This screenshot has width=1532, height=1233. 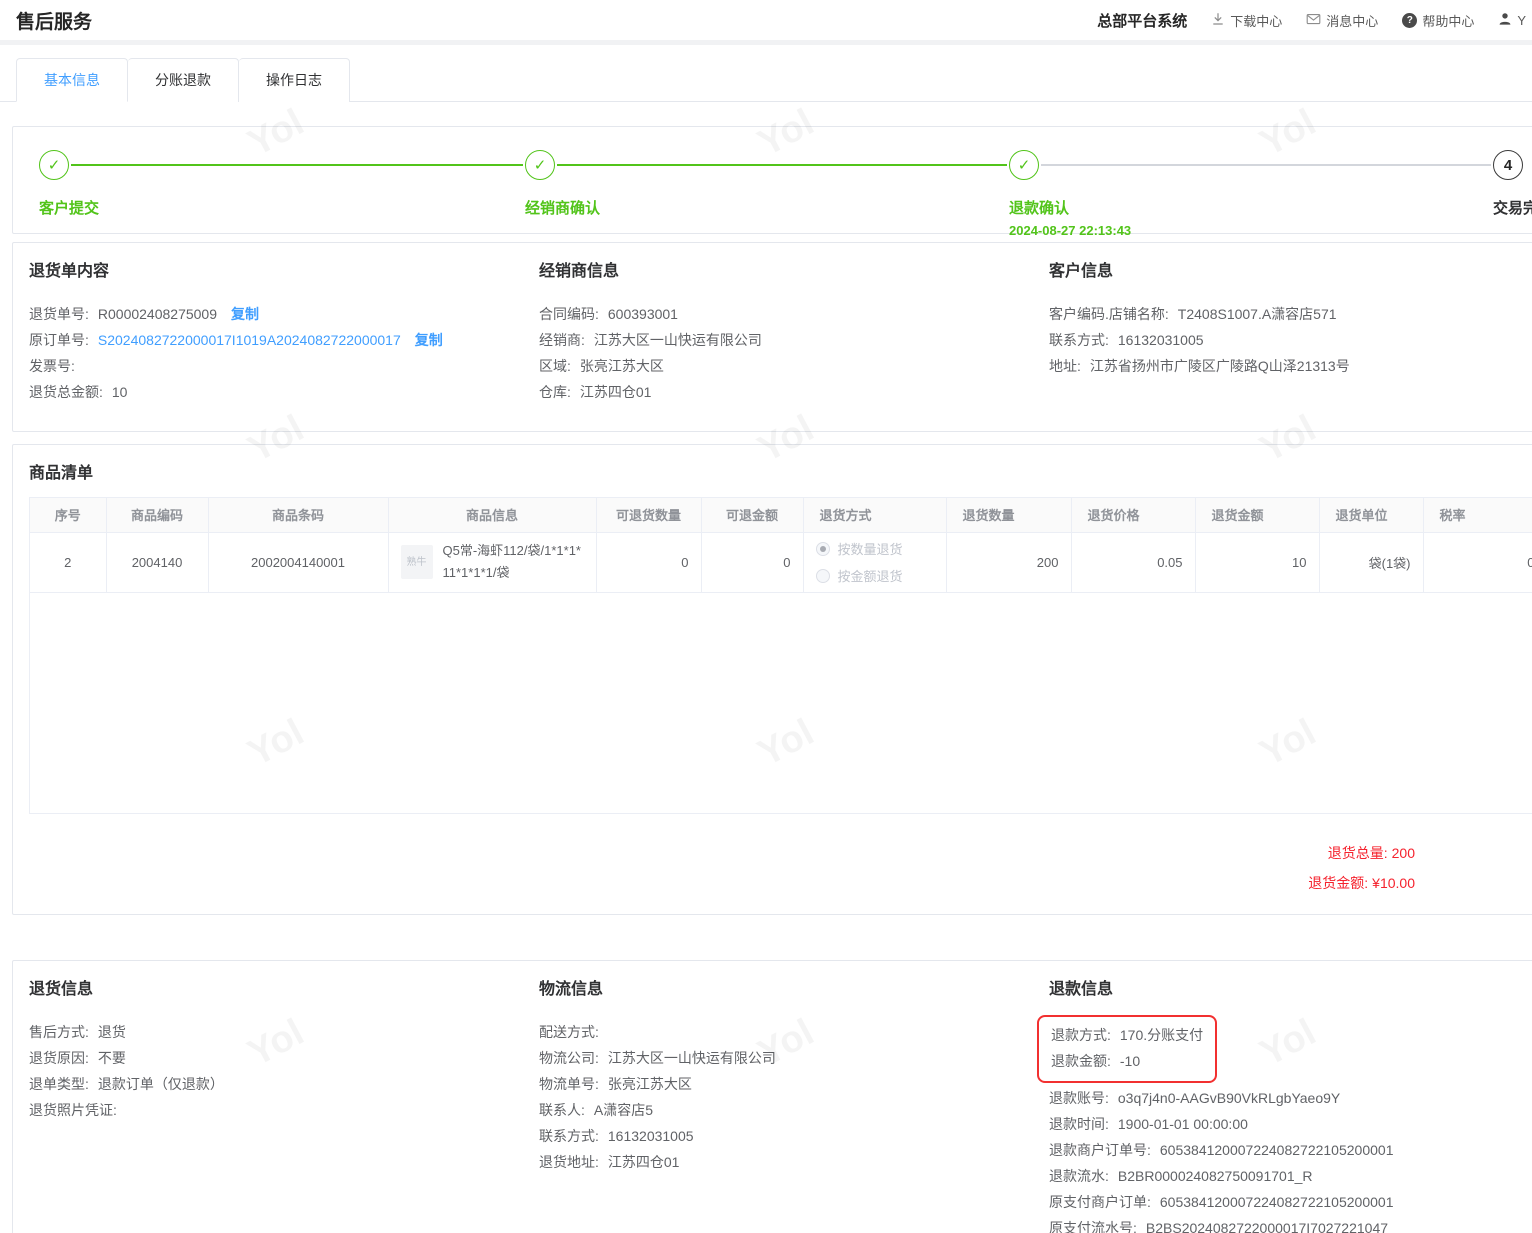 What do you see at coordinates (77, 1032) in the screenshot?
I see `field-aftersale-method: 售后方式: 退货` at bounding box center [77, 1032].